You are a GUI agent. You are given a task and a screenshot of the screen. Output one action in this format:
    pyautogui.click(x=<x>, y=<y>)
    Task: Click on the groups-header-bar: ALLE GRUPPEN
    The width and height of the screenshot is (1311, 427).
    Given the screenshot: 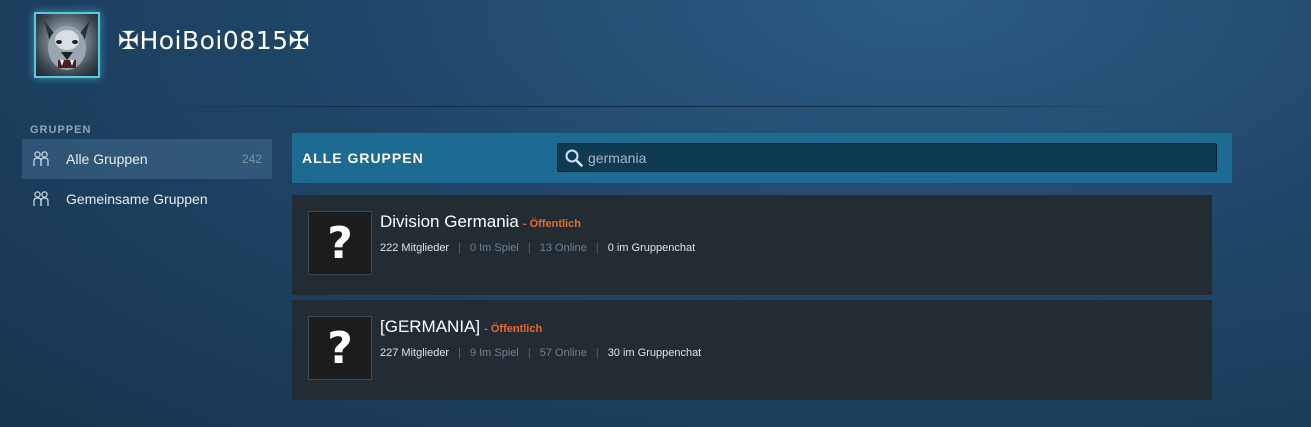 What is the action you would take?
    pyautogui.click(x=762, y=158)
    